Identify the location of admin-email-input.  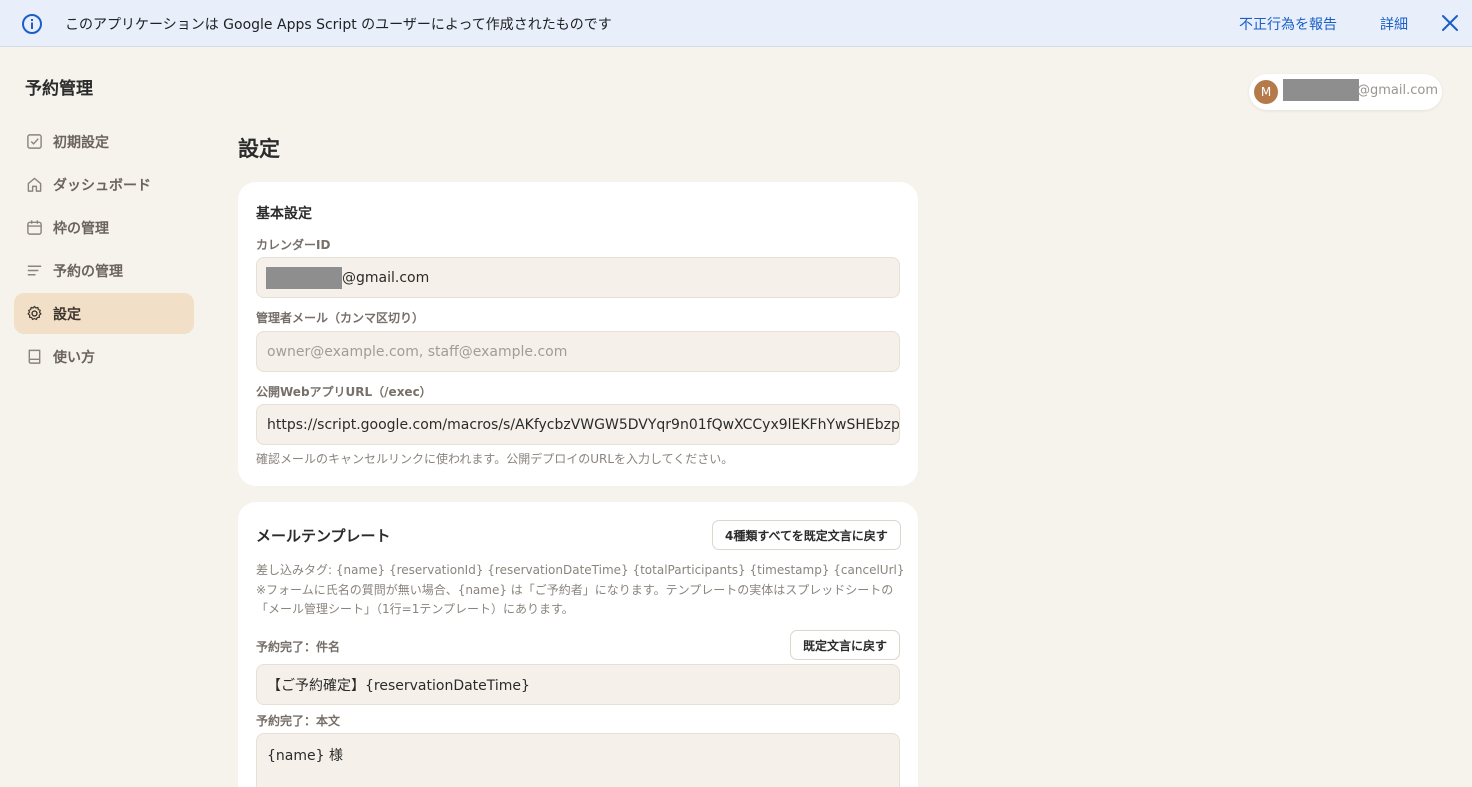
(578, 351).